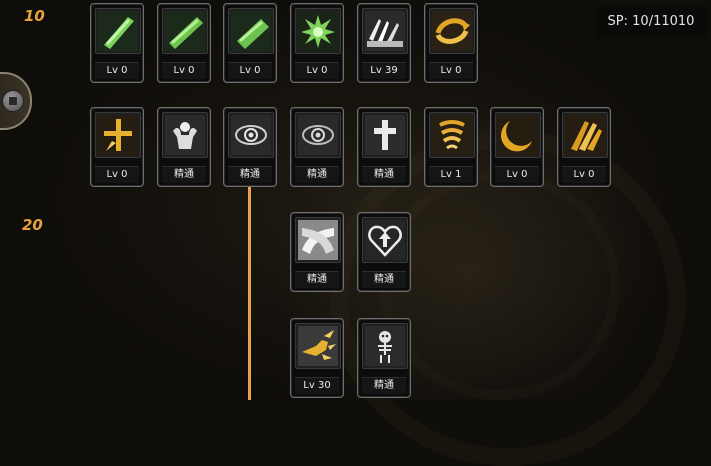 The width and height of the screenshot is (711, 466). Describe the element at coordinates (318, 31) in the screenshot. I see `green-burst-icon` at that location.